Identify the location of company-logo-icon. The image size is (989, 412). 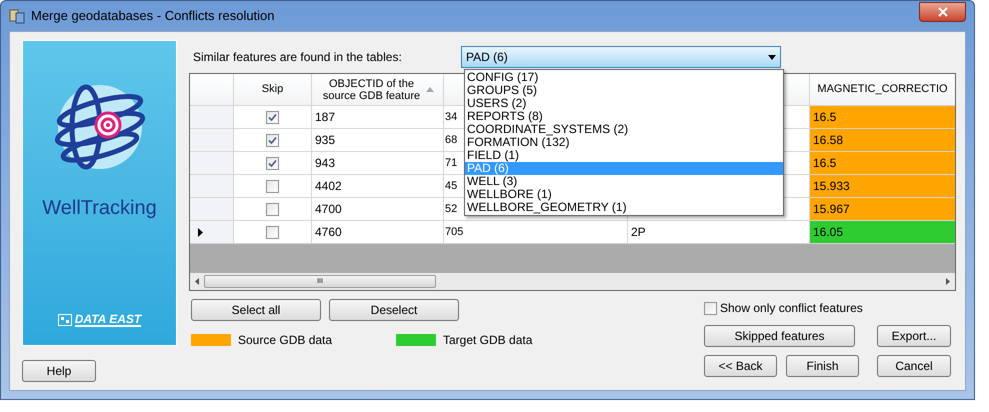
(65, 320).